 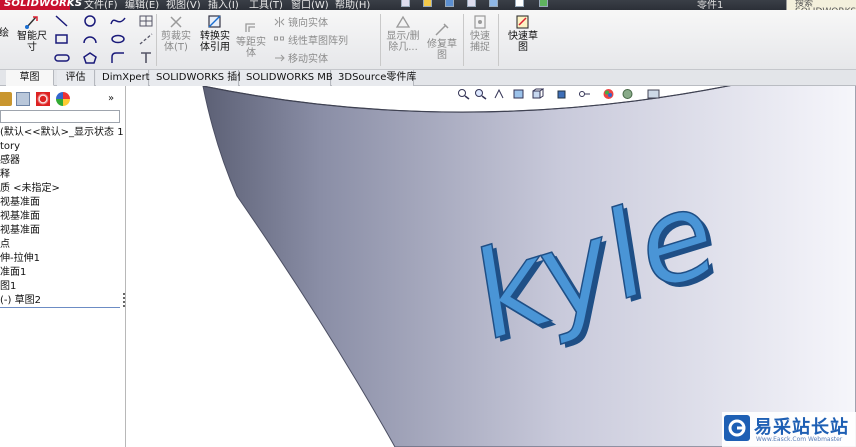 I want to click on hide-show-items-icon, so click(x=584, y=94).